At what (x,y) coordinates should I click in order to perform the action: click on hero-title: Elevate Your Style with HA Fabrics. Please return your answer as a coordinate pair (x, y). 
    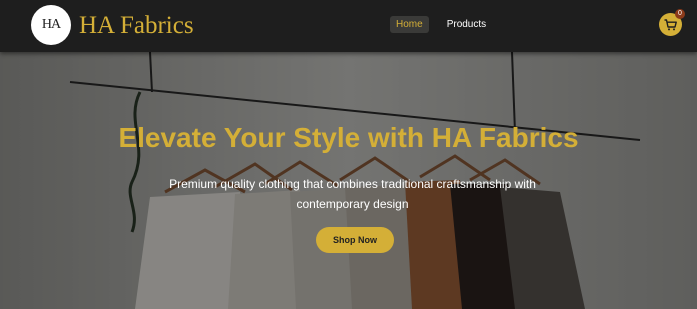
    Looking at the image, I should click on (348, 137).